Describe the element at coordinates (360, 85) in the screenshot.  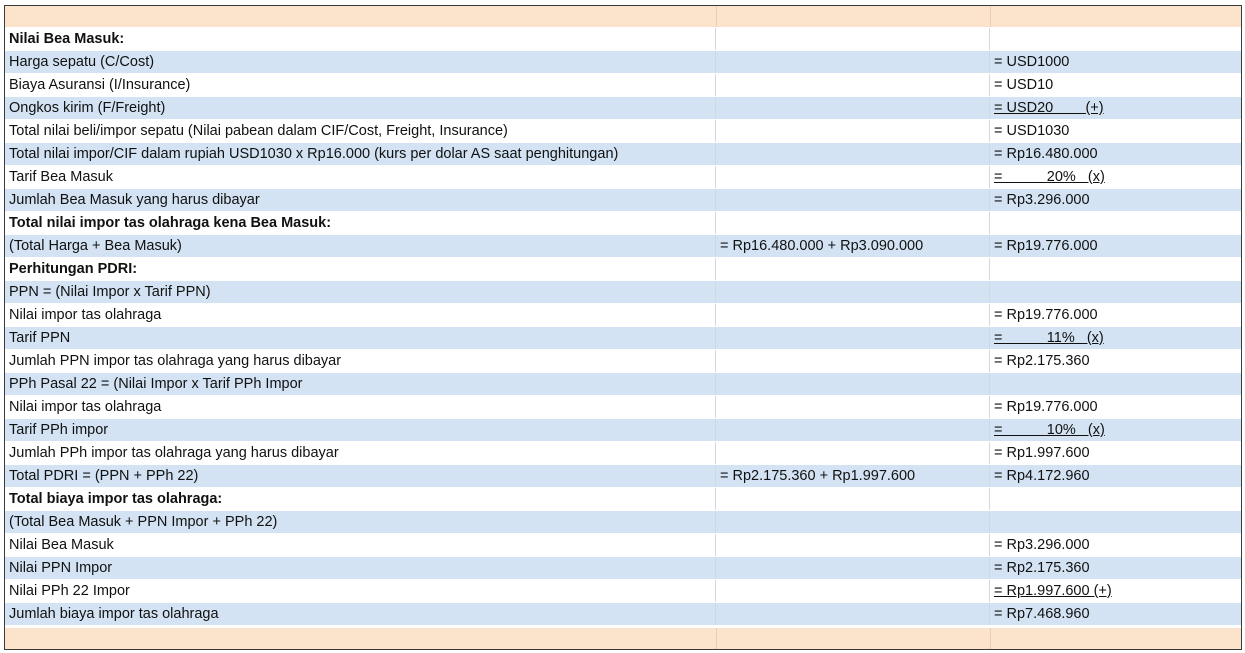
I see `label-cell: Biaya Asuransi (I/Insurance)` at that location.